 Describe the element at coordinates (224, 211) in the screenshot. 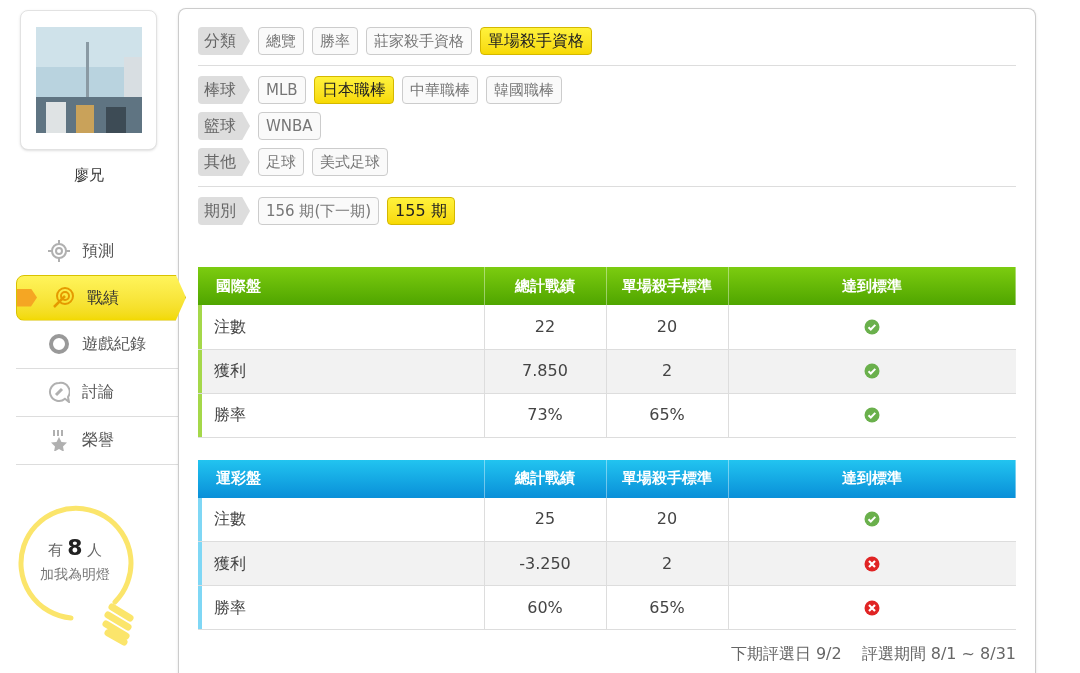

I see `filter-label: 期別` at that location.